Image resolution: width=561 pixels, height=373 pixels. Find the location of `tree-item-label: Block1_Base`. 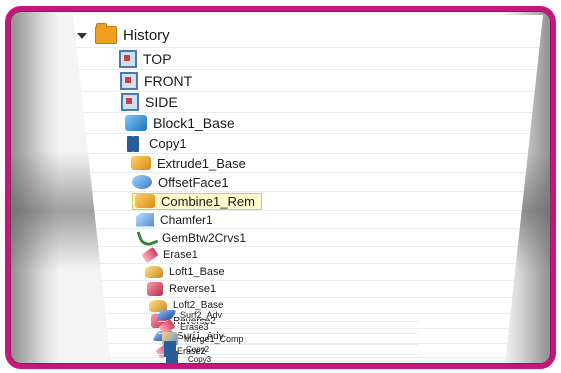

tree-item-label: Block1_Base is located at coordinates (194, 123).